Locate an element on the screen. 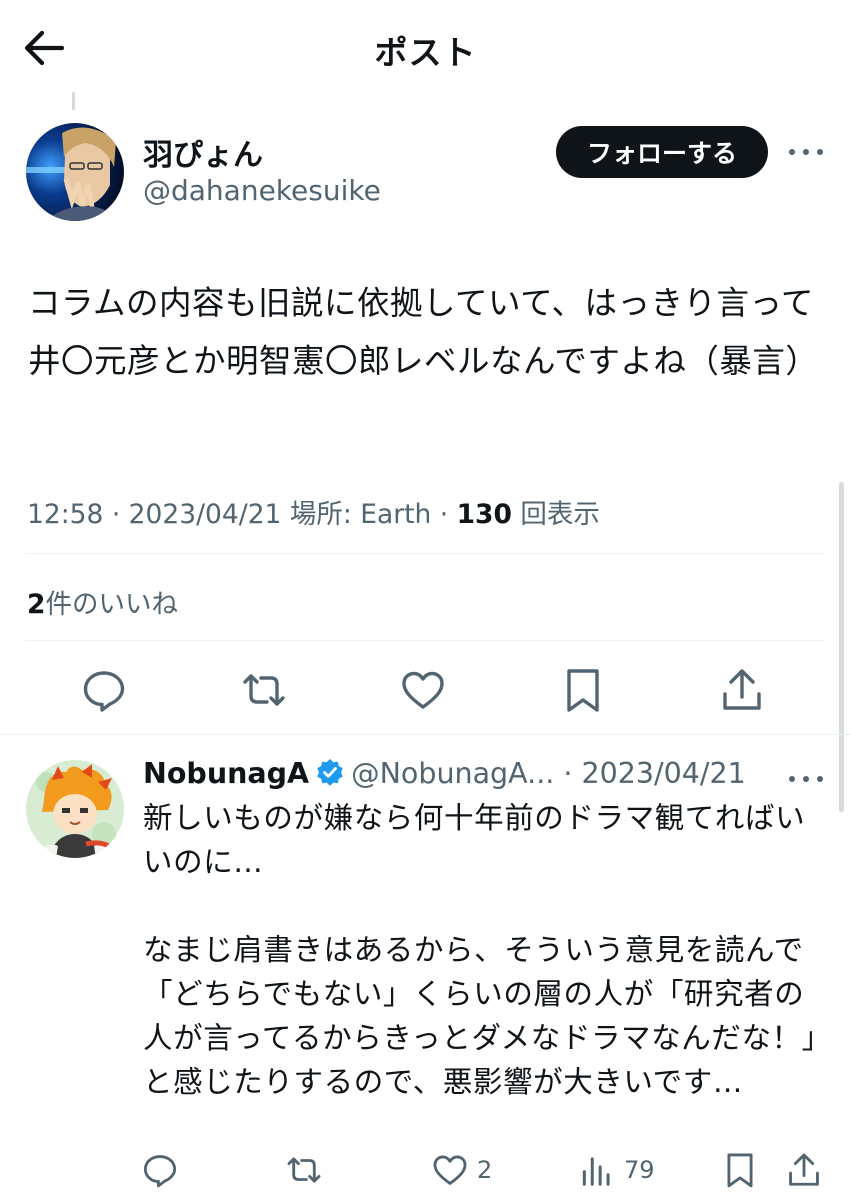  retweet-button is located at coordinates (264, 690).